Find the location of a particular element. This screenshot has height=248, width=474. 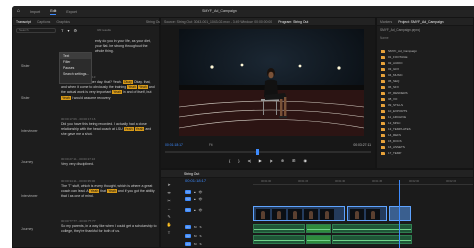

track-header-v3: V3 🔒︎ 👁︎ is located at coordinates (218, 192).